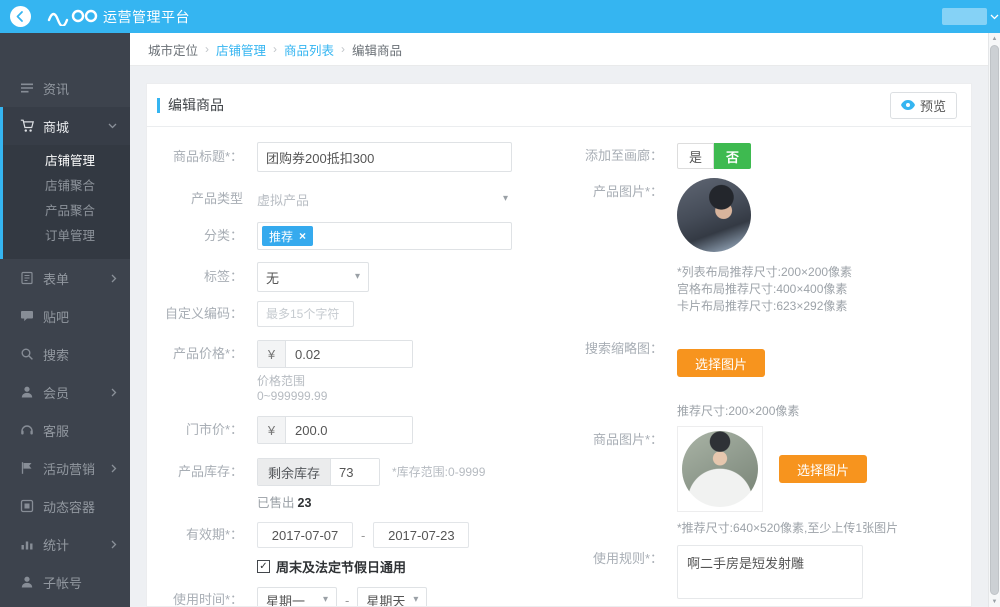 This screenshot has height=607, width=1000. I want to click on search-thumb-label: 搜索缩略图：, so click(623, 348).